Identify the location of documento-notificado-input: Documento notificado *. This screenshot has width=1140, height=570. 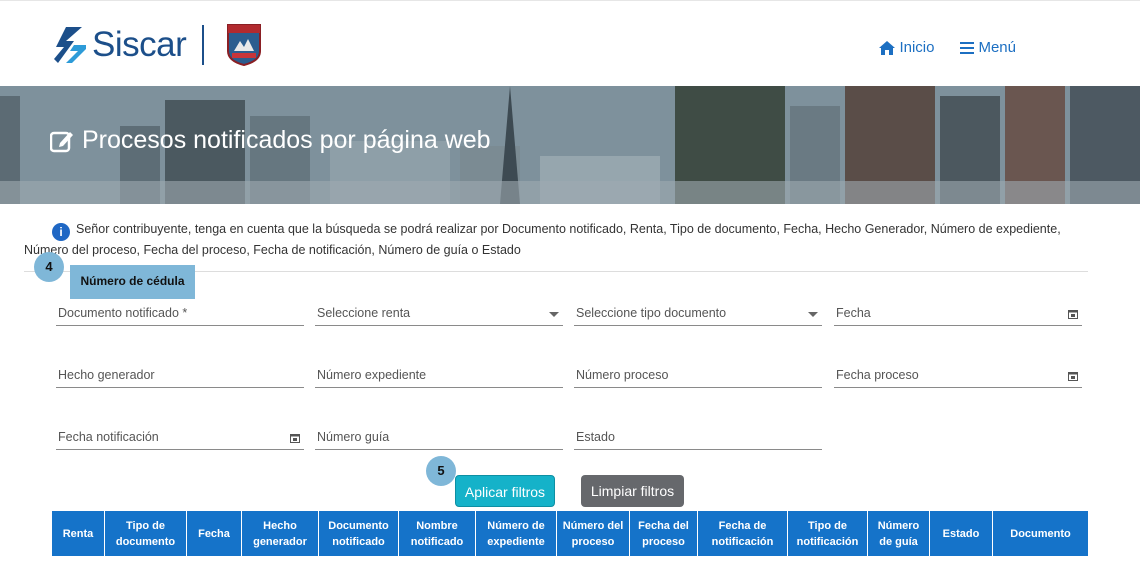
(180, 313).